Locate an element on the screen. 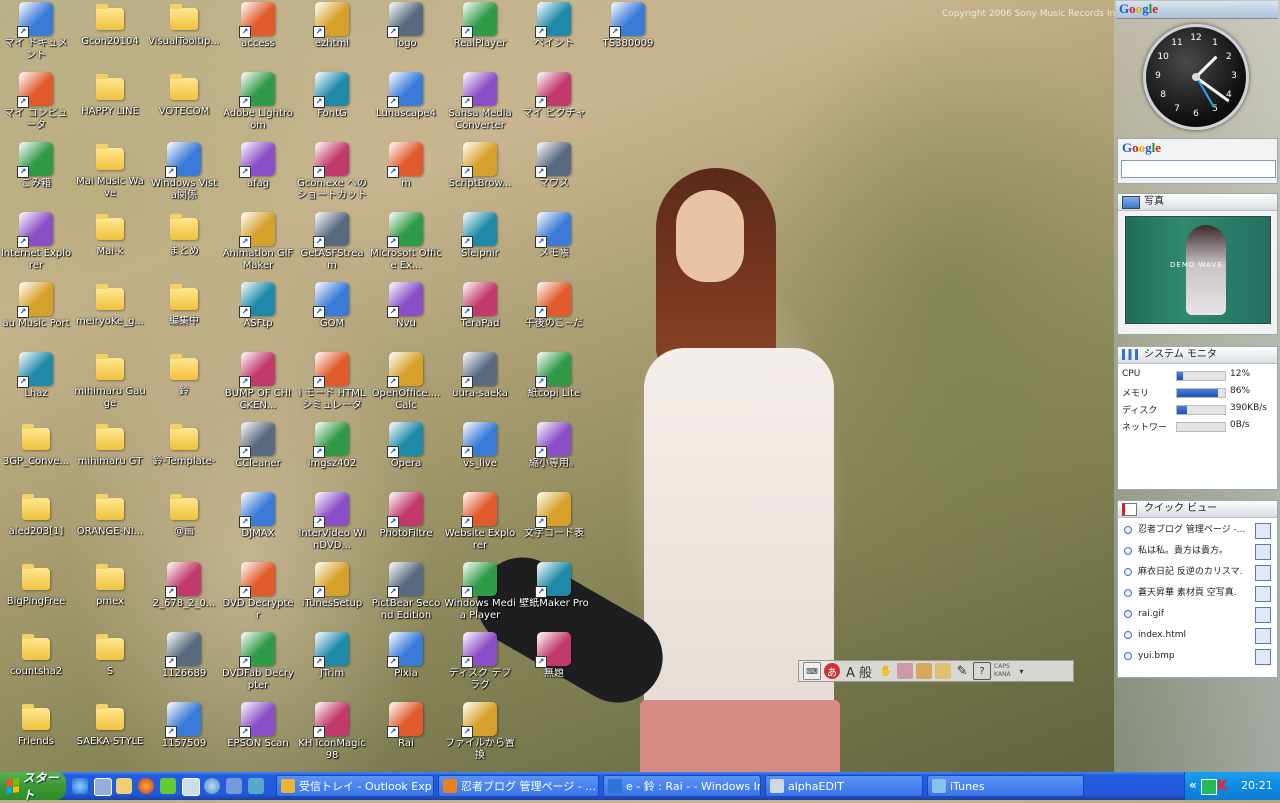  desktop-icon: ↗ ezhtml is located at coordinates (332, 34).